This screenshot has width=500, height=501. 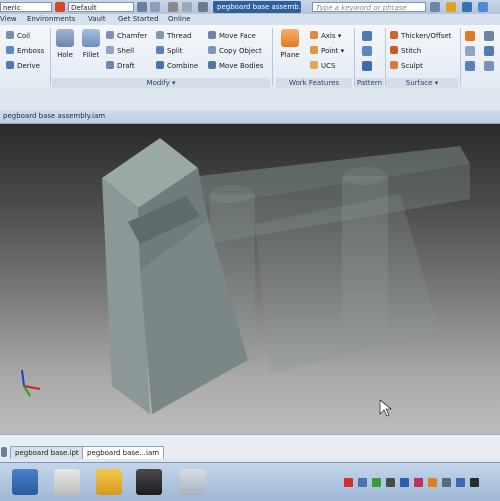 I want to click on move-bodies-label: Move Bodies, so click(x=241, y=66).